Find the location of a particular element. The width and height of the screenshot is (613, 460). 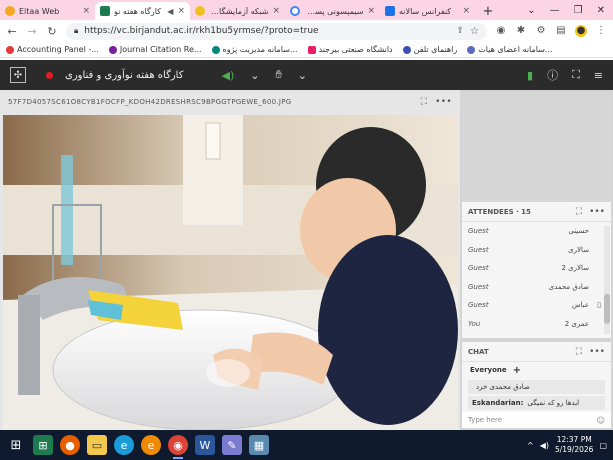

attendee-name: صادق محمدی is located at coordinates (568, 286).